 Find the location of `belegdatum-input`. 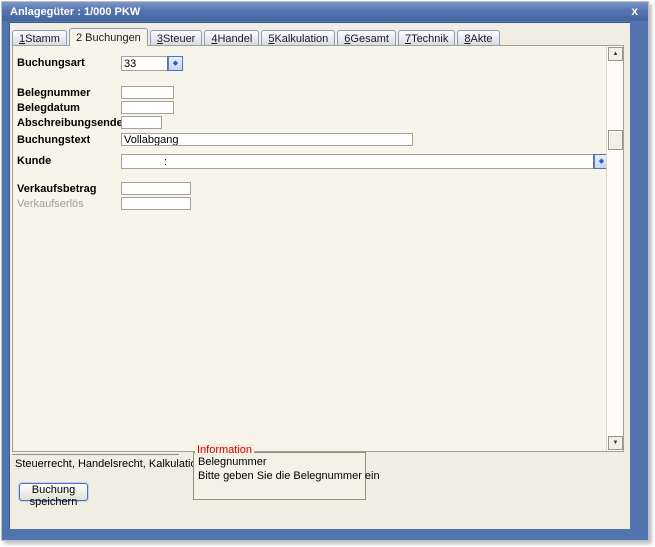

belegdatum-input is located at coordinates (147, 107).